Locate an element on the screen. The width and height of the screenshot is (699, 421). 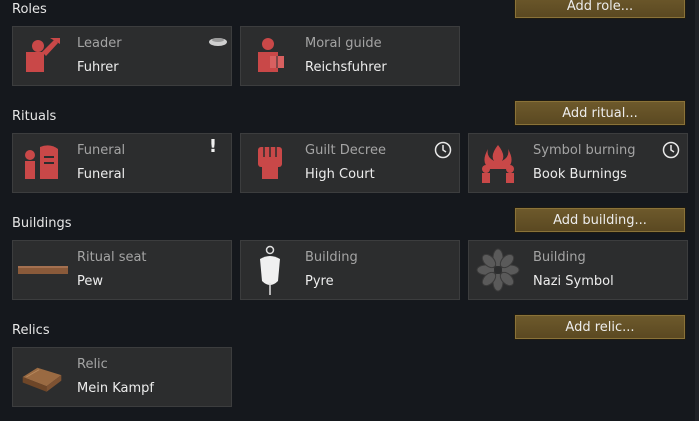
card-value: High Court is located at coordinates (340, 174).